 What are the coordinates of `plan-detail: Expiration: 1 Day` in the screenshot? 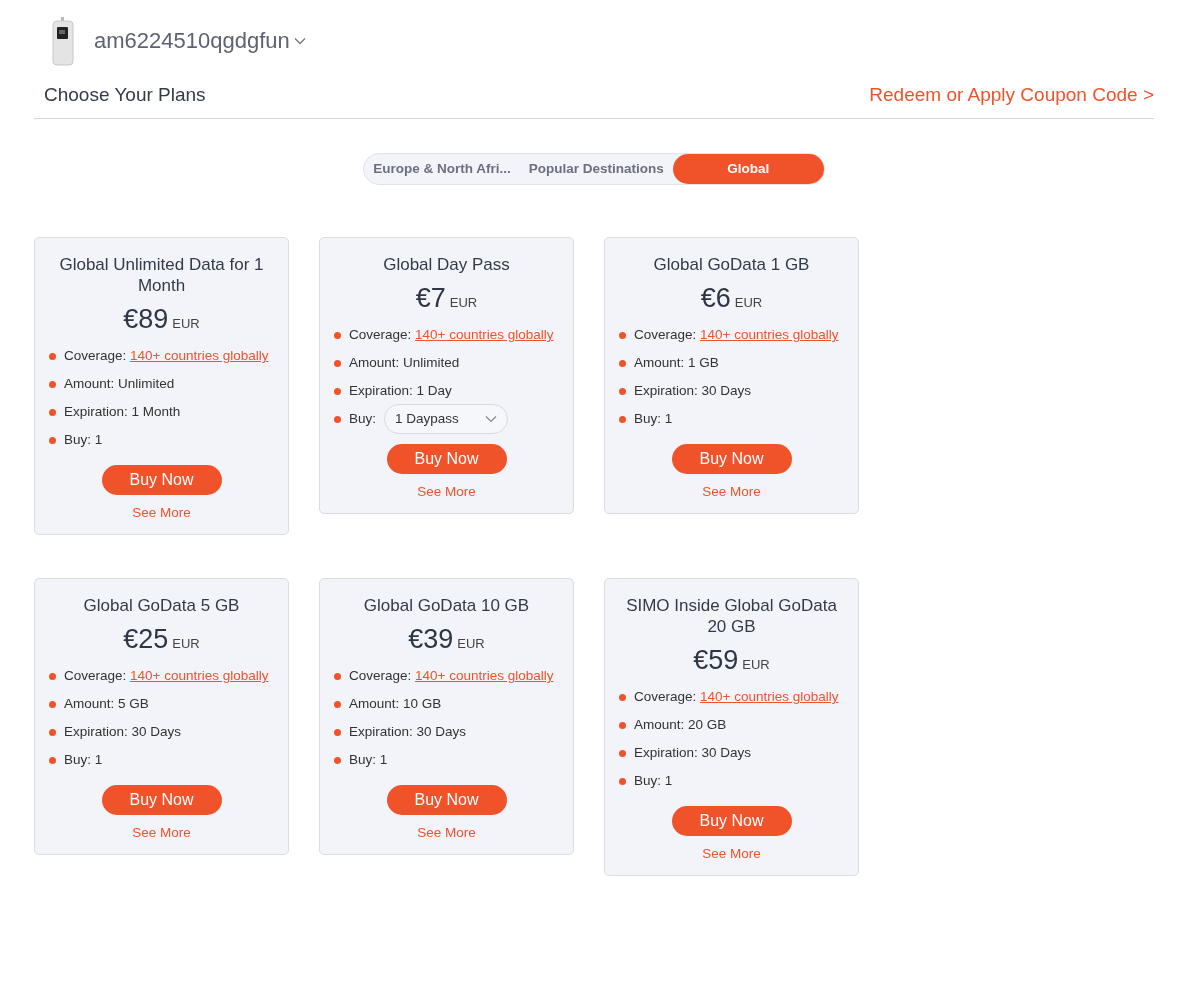 It's located at (400, 391).